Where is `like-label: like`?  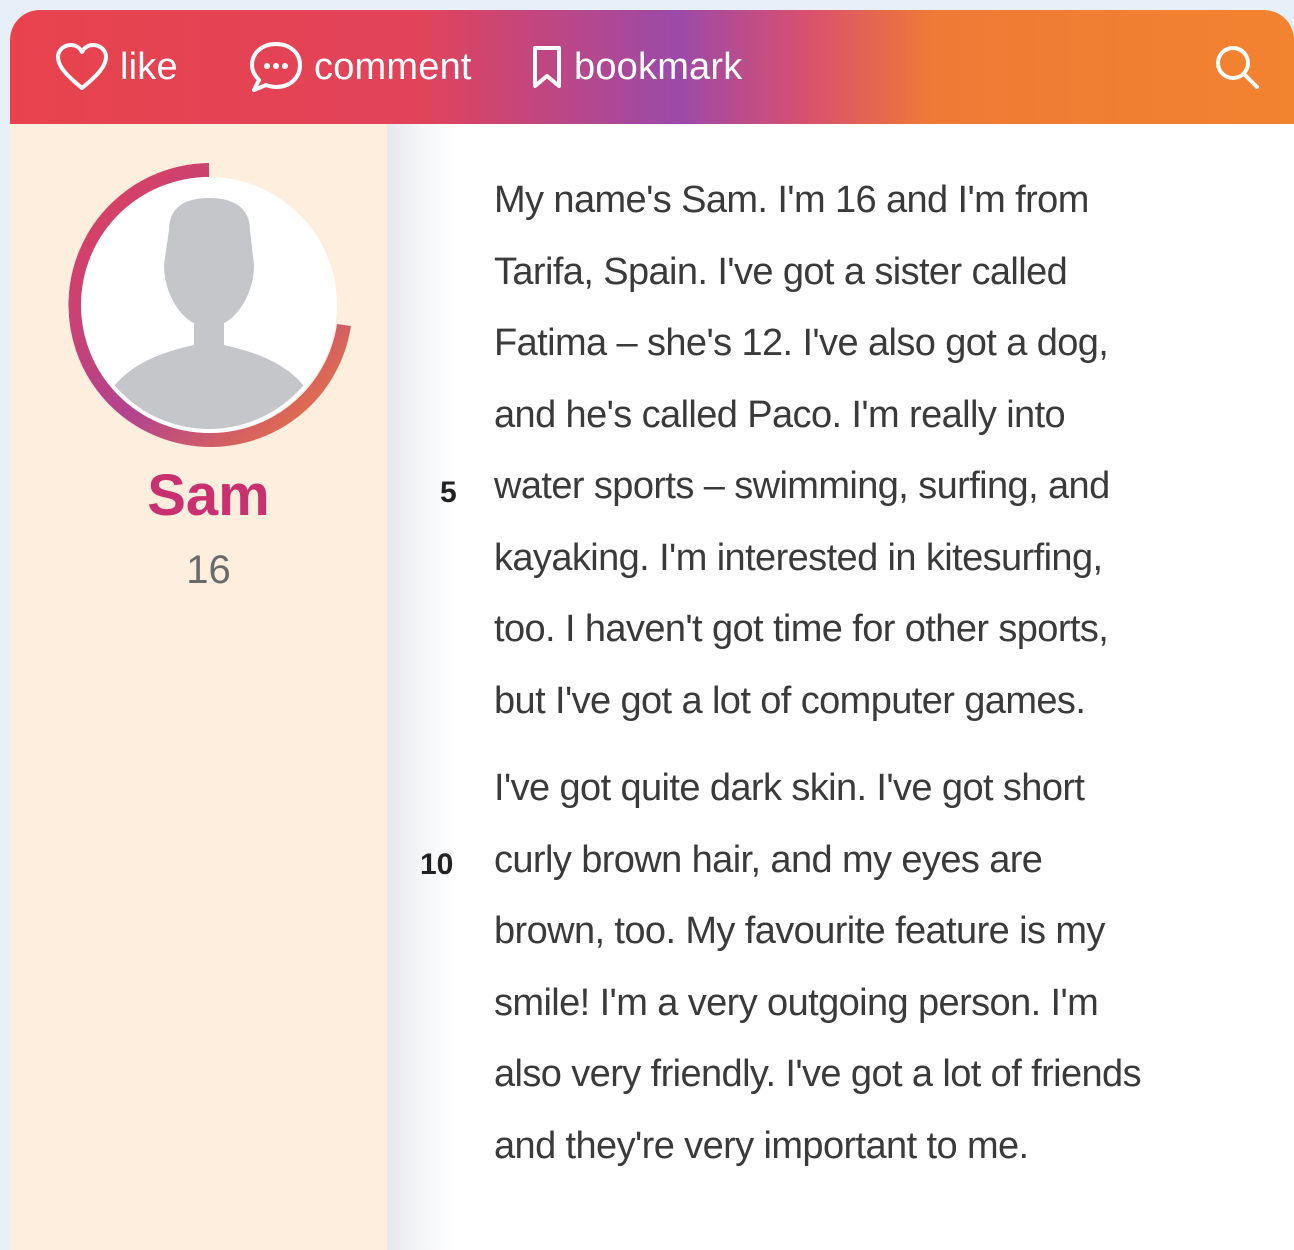 like-label: like is located at coordinates (149, 66).